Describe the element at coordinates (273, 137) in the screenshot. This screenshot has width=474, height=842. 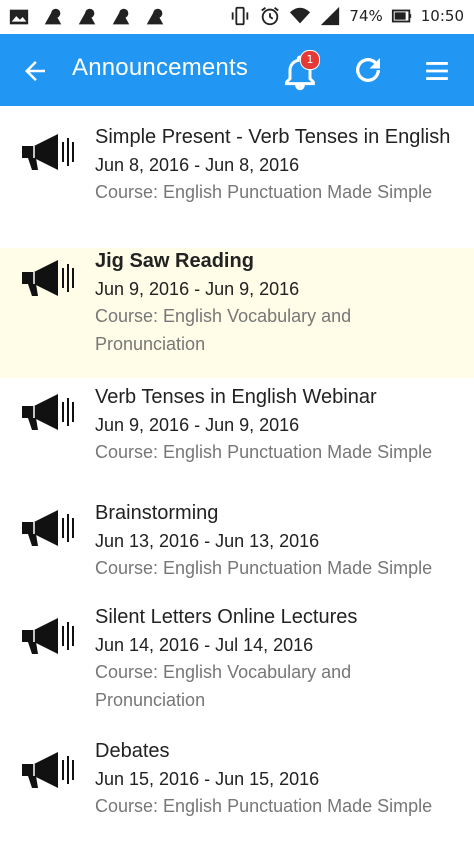
I see `announcement-title: Simple Present - Verb Tenses in English` at that location.